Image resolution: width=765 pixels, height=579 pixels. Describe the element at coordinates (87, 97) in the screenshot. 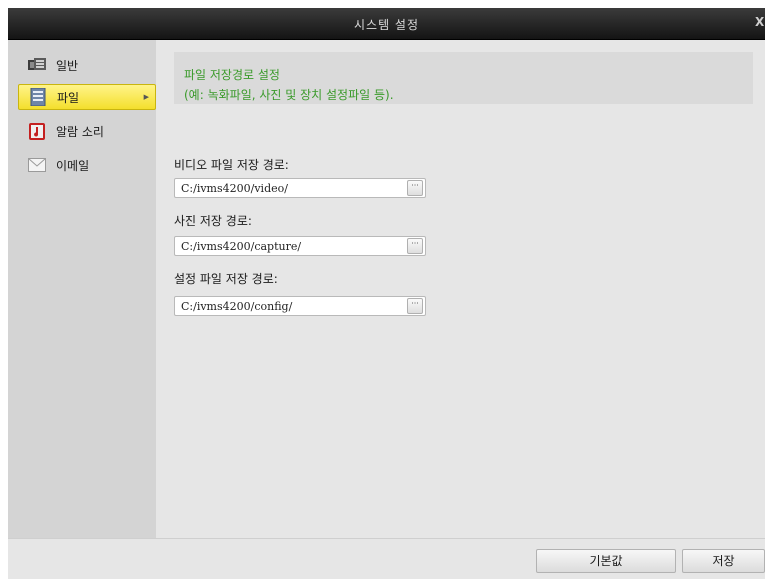

I see `sidebar-item-file: 파일 ▶` at that location.